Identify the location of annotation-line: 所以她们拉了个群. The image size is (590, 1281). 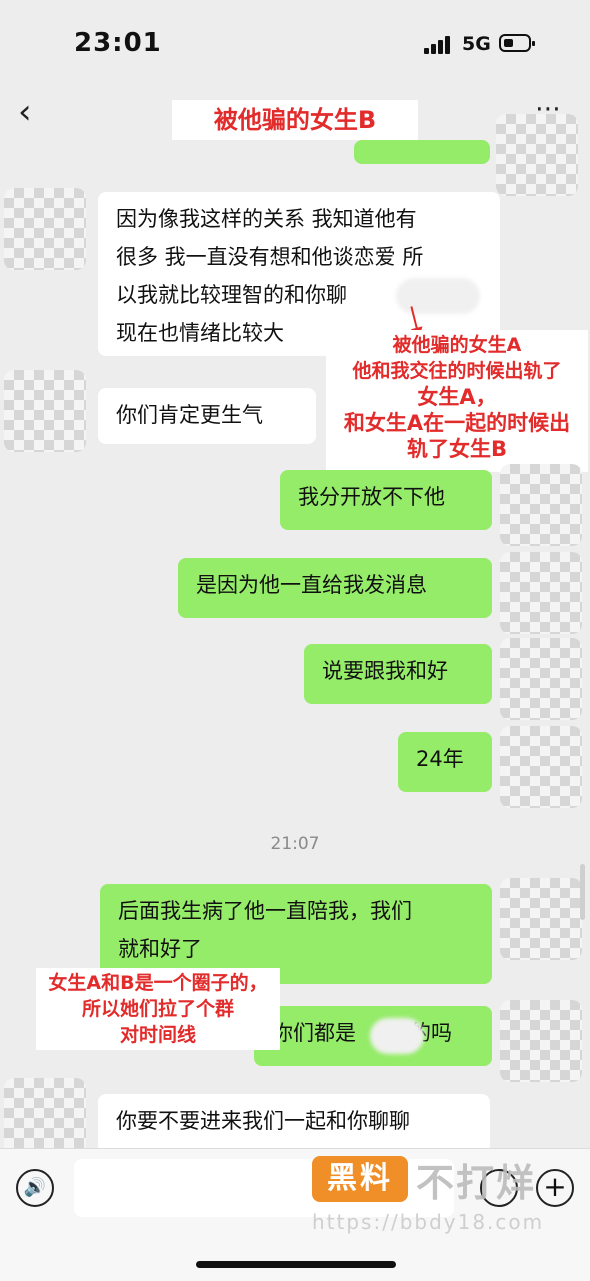
(157, 1009).